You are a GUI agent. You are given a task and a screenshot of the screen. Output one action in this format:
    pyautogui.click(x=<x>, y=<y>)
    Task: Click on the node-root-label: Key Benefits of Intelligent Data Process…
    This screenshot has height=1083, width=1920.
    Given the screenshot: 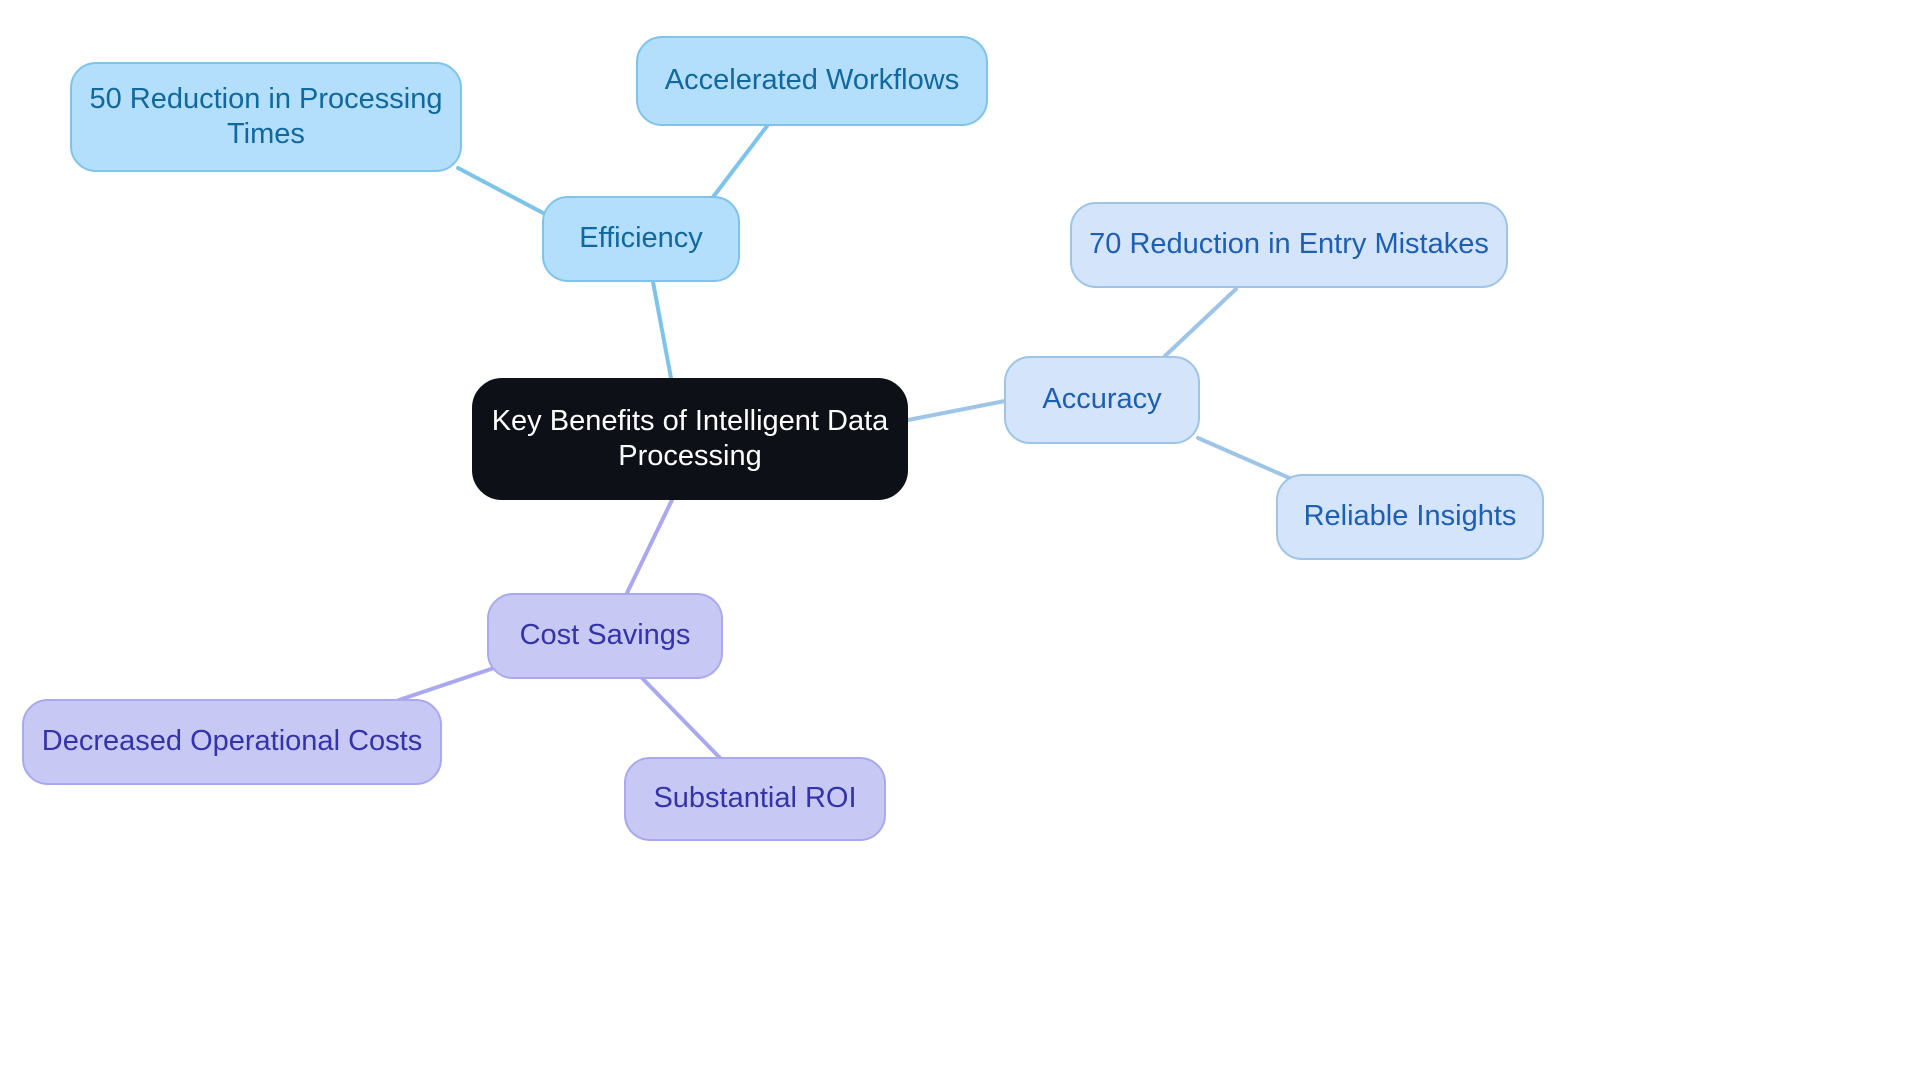 What is the action you would take?
    pyautogui.click(x=690, y=438)
    